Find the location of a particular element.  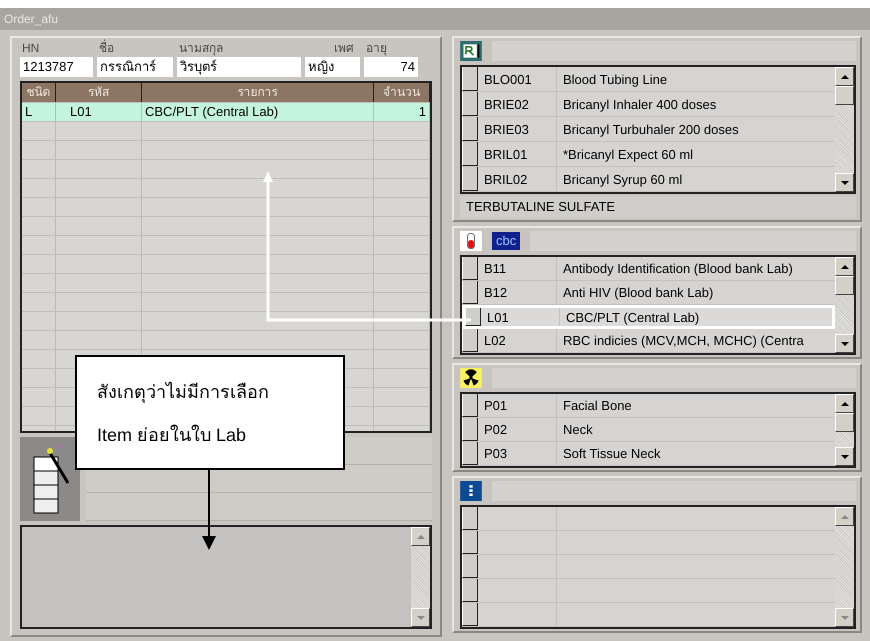

item-name: Antibody Identification (Blood bank Lab) is located at coordinates (675, 268).